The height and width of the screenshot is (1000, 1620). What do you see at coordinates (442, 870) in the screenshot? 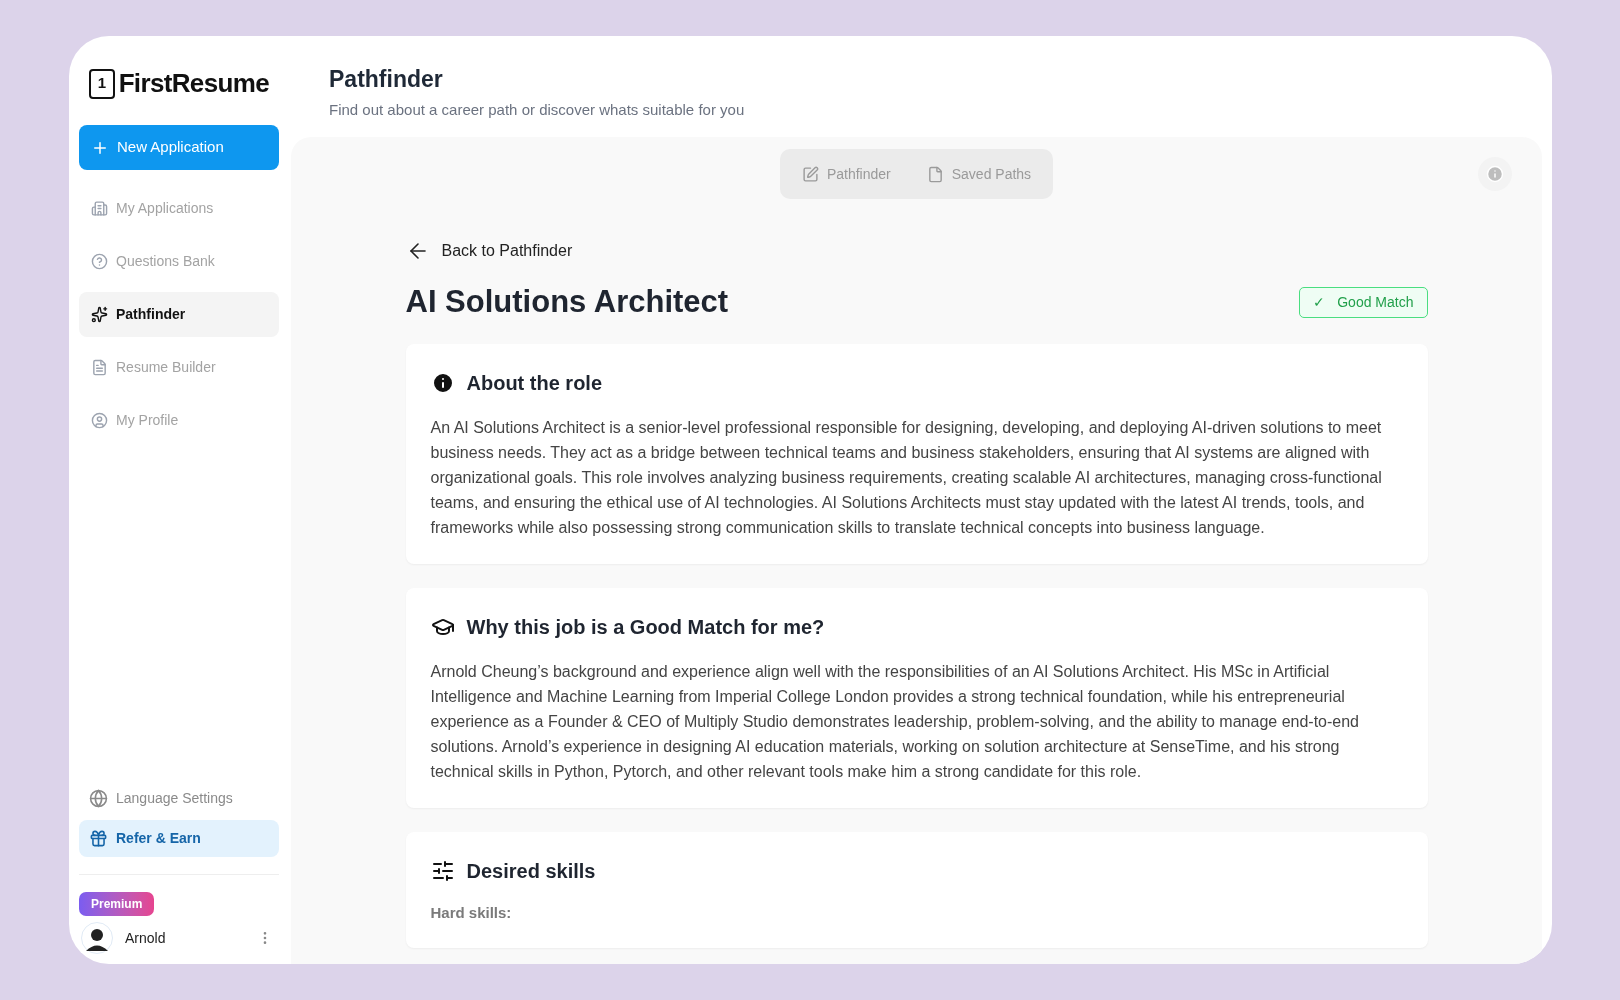
I see `sliders-icon` at bounding box center [442, 870].